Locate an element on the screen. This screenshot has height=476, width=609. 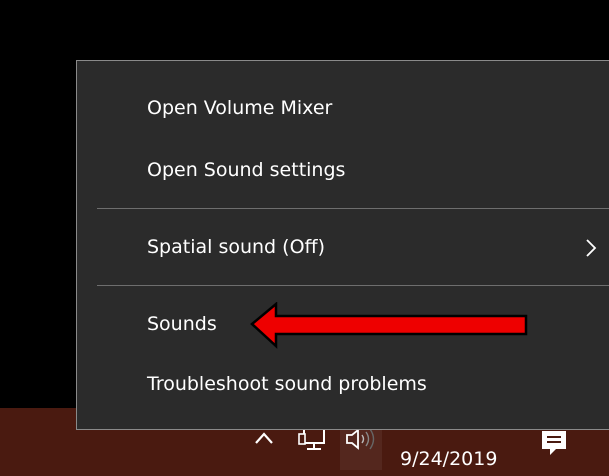
menu-item-spatial-sound: Spatial sound (Off) is located at coordinates (343, 247).